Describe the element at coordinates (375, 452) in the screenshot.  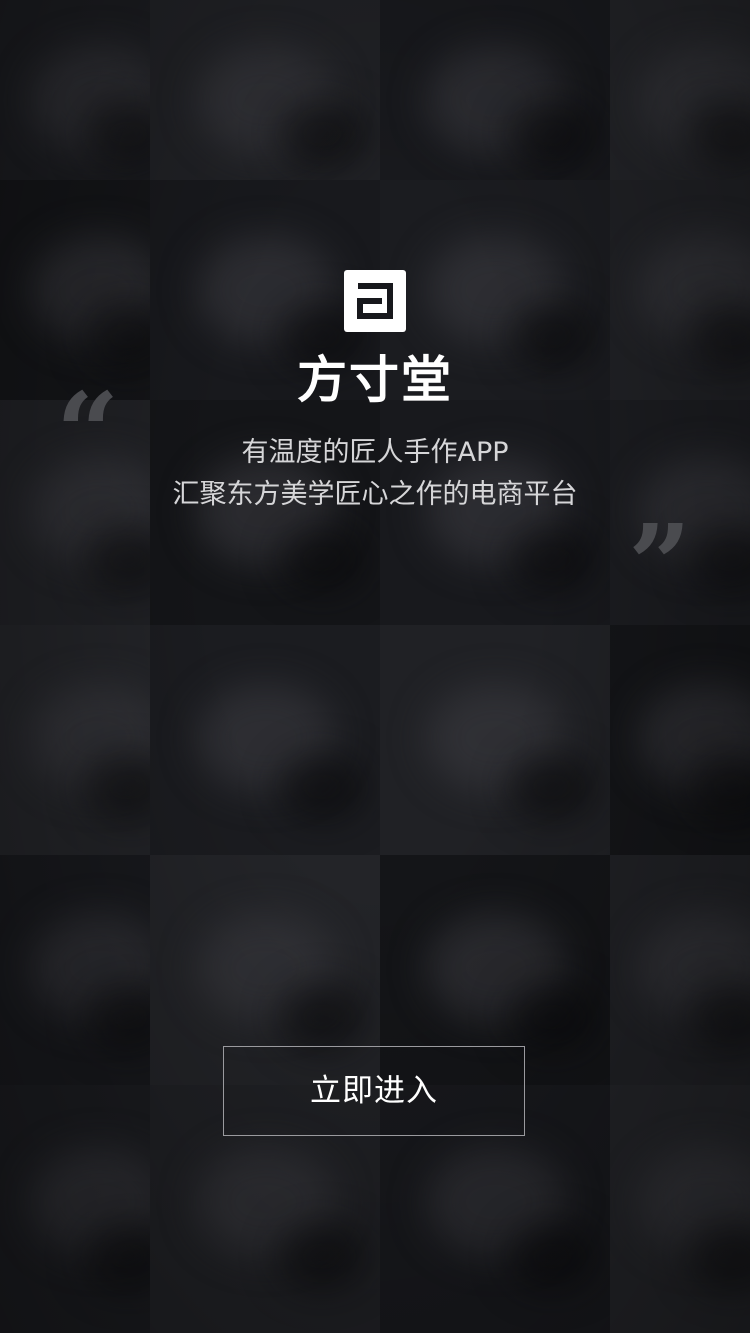
I see `tagline-line-1: 有温度的匠人手作APP` at that location.